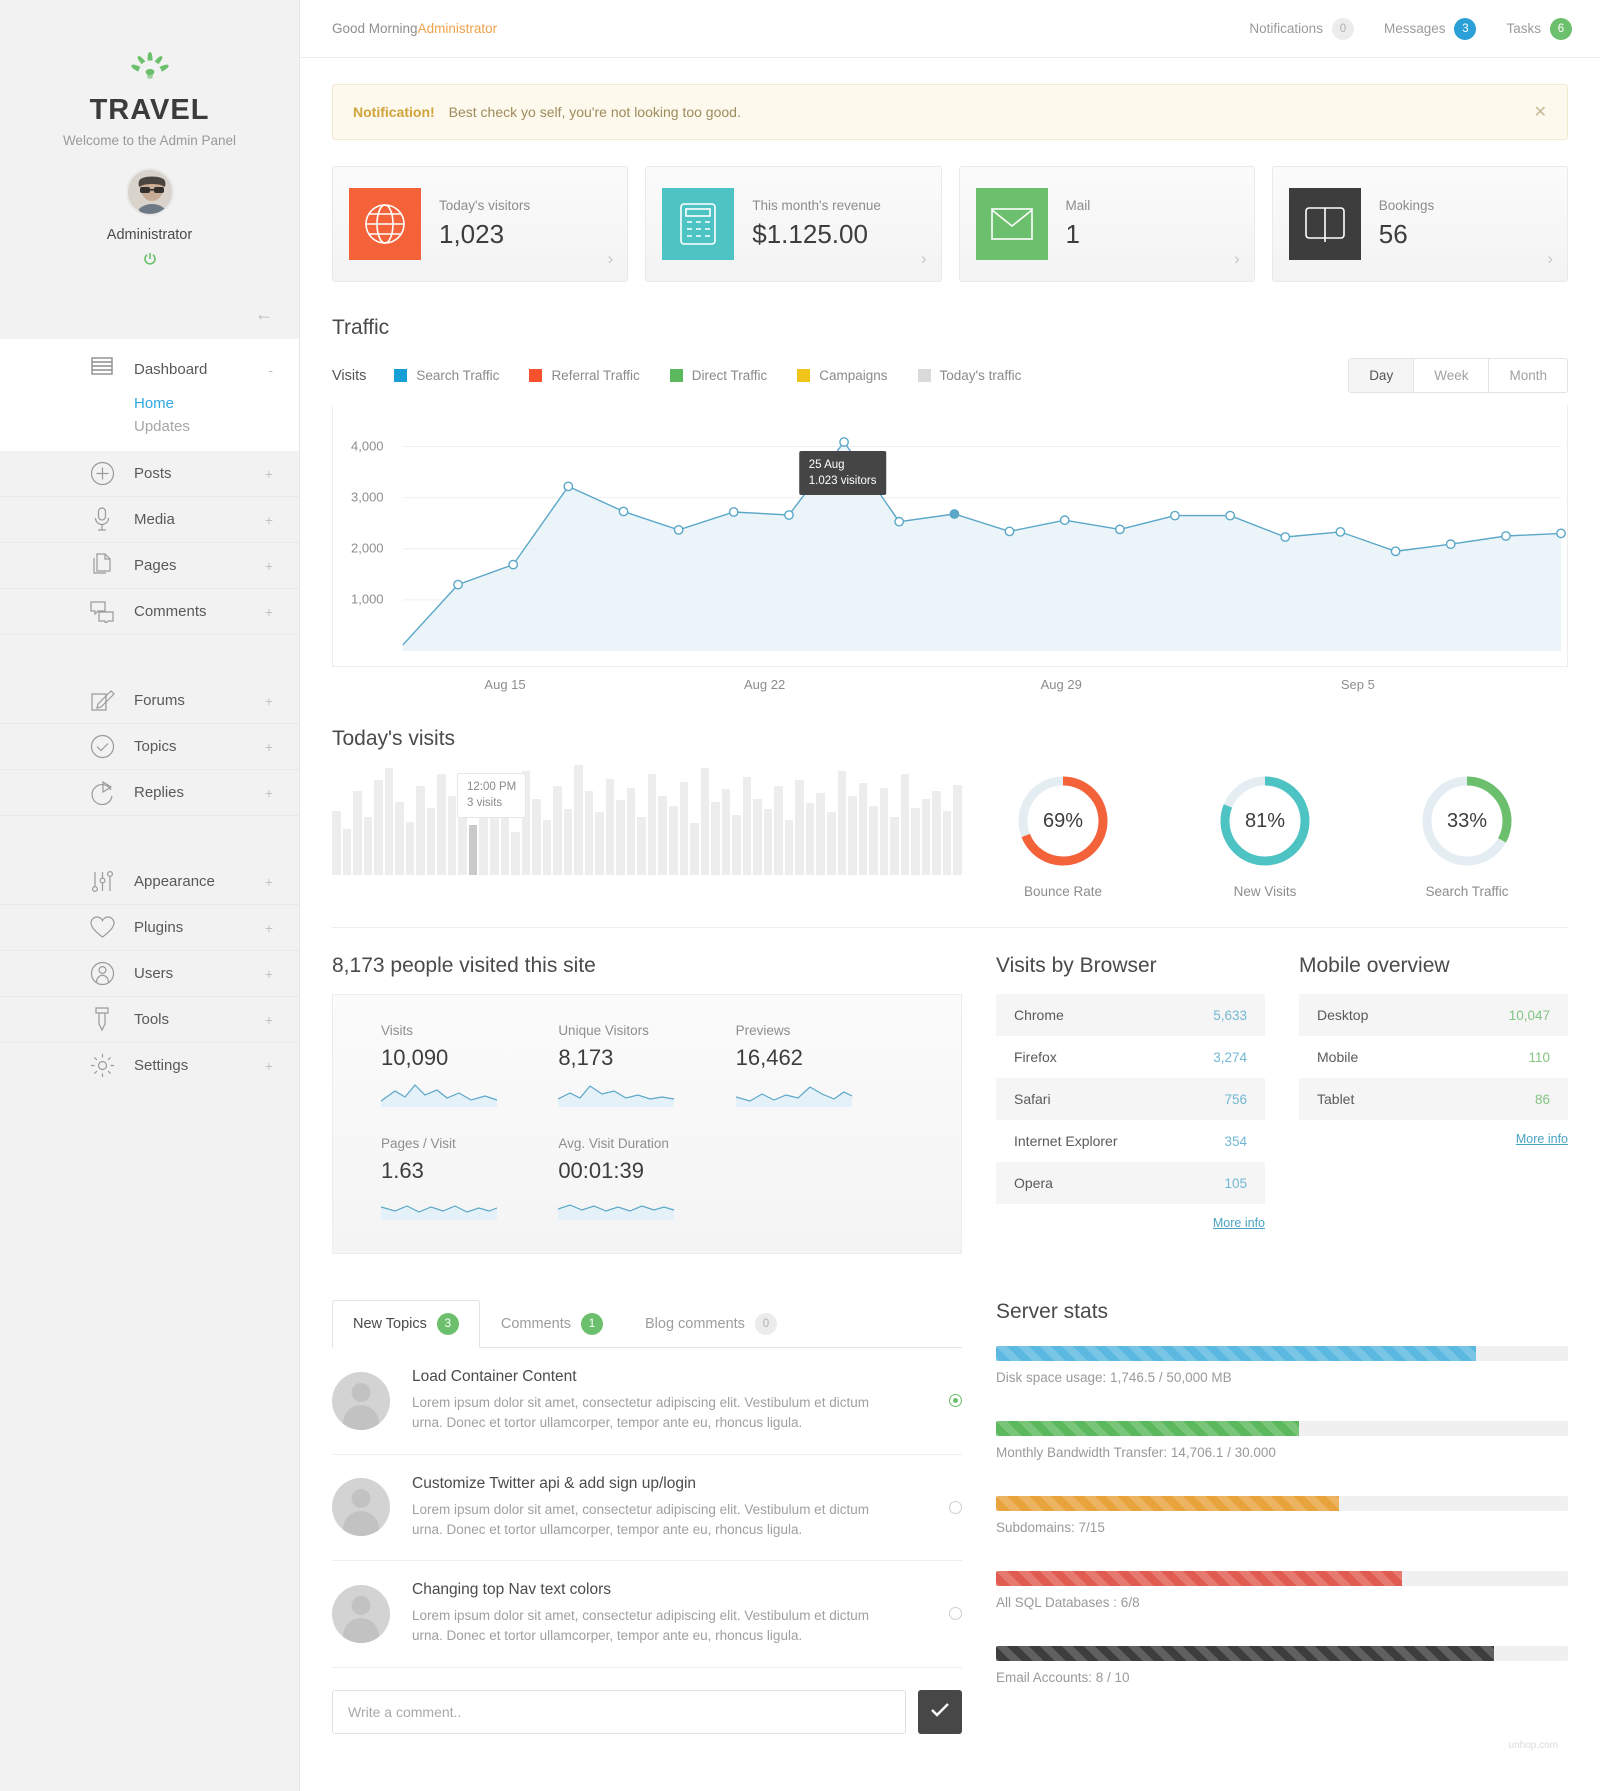  I want to click on sidebar-item-settings: Settings +, so click(149, 1065).